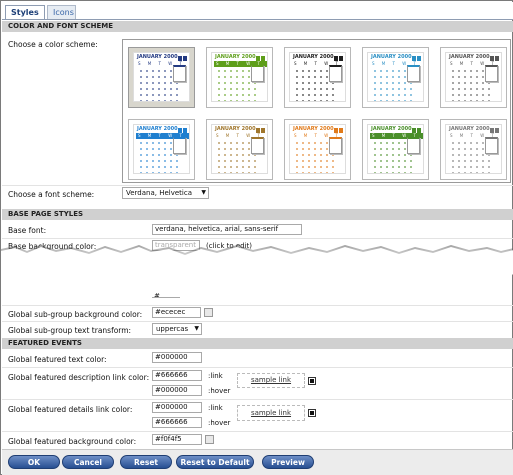 The width and height of the screenshot is (513, 475). Describe the element at coordinates (219, 423) in the screenshot. I see `featured-details-hover-label: :hover` at that location.